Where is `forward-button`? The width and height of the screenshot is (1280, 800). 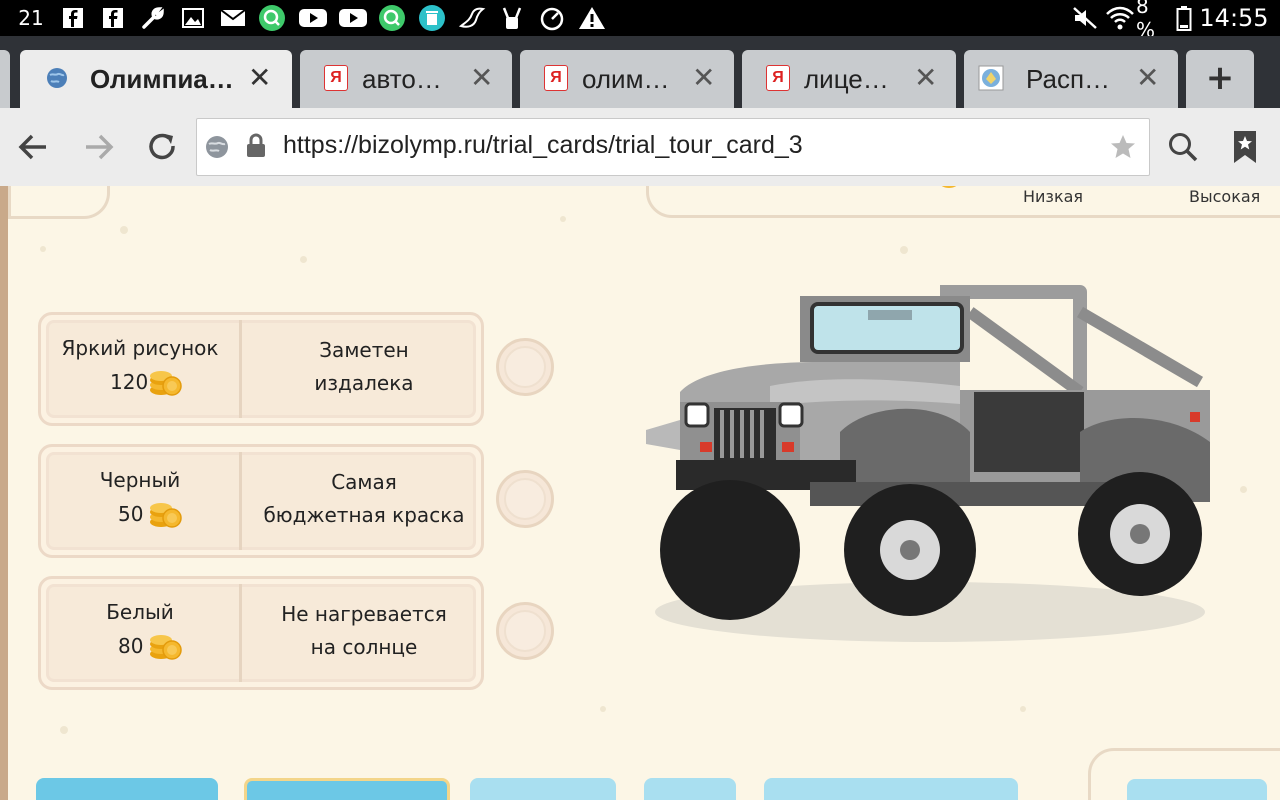
forward-button is located at coordinates (99, 147).